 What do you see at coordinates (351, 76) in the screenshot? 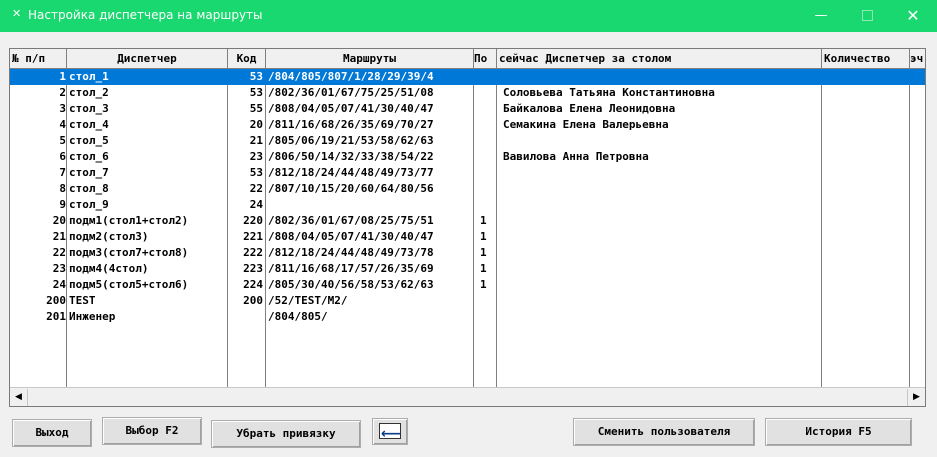
I see `cell-routes: /804/805/807/1/28/29/39/4` at bounding box center [351, 76].